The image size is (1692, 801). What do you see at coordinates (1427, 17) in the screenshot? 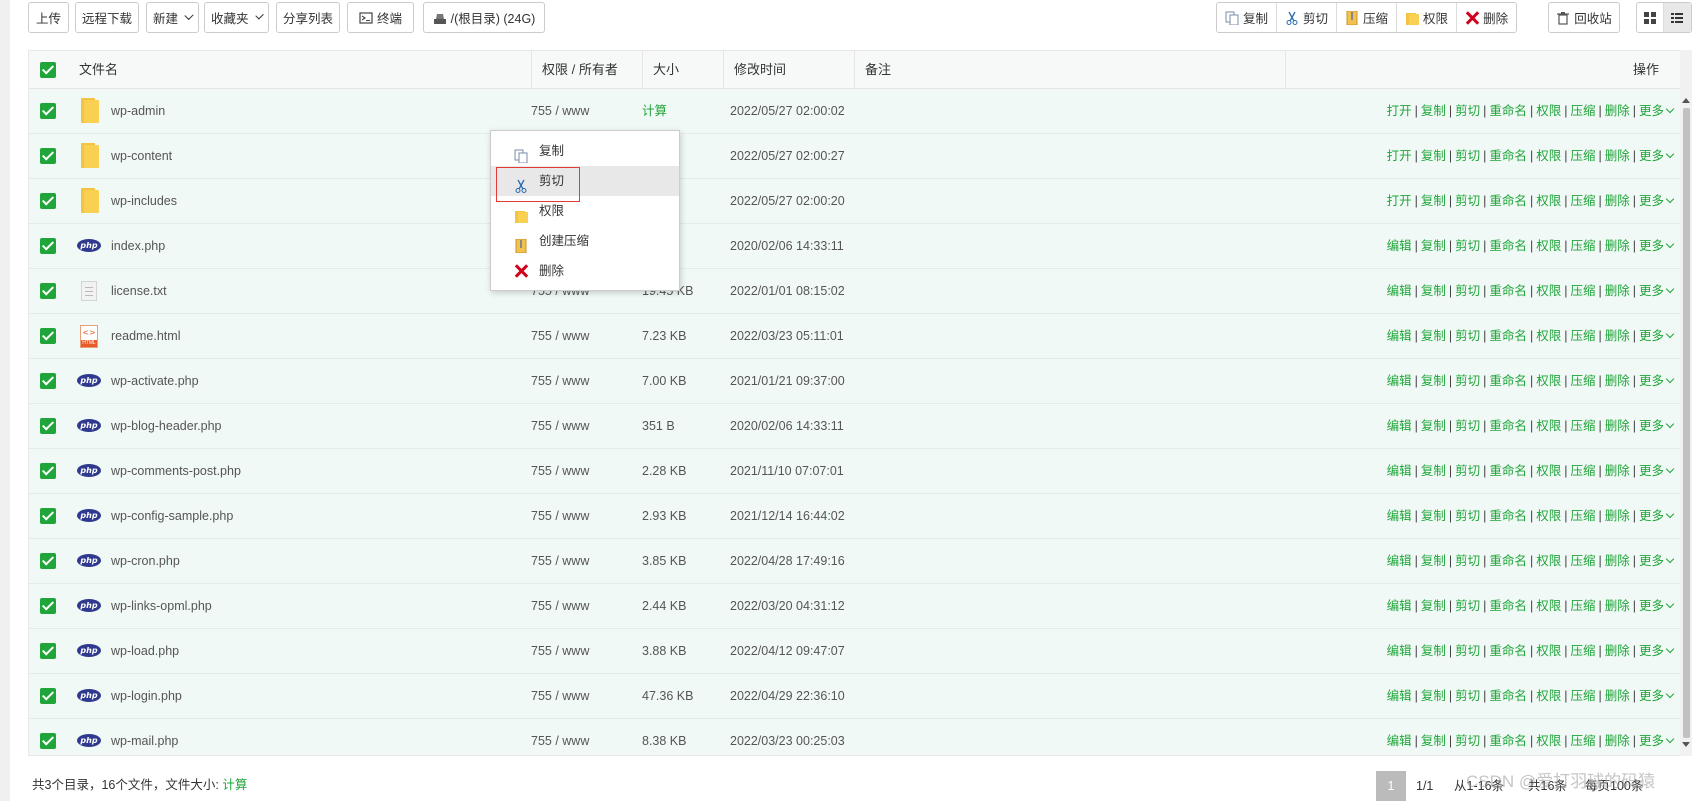
I see `batch-permission-button: 权限` at bounding box center [1427, 17].